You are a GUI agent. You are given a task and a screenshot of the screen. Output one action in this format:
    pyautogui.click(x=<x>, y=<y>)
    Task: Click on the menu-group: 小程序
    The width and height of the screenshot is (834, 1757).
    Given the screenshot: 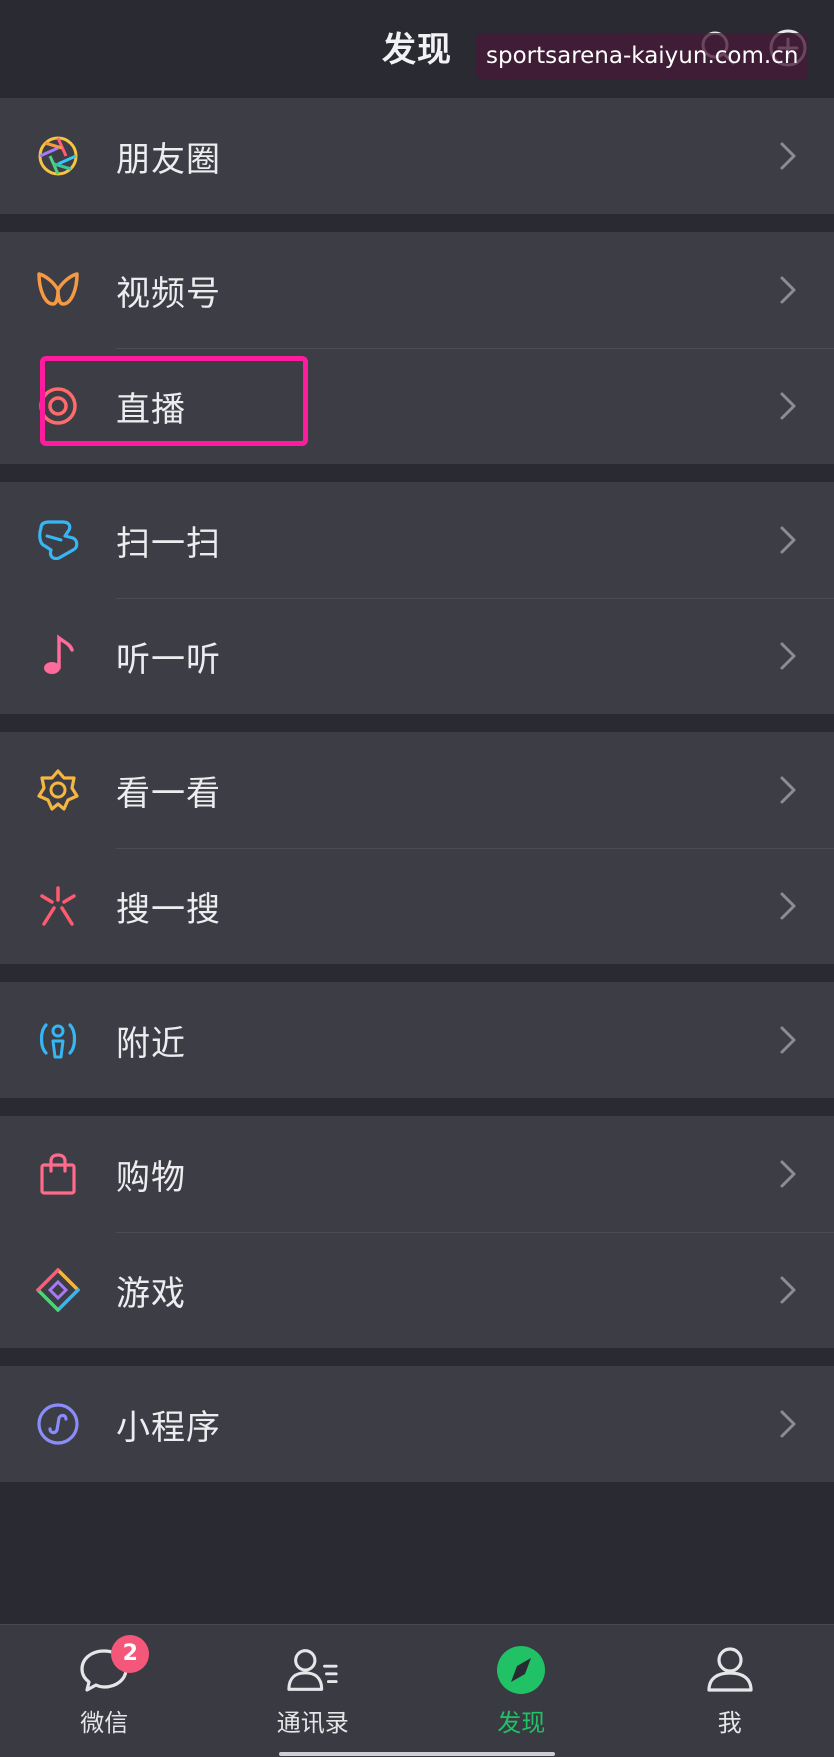 What is the action you would take?
    pyautogui.click(x=417, y=1424)
    